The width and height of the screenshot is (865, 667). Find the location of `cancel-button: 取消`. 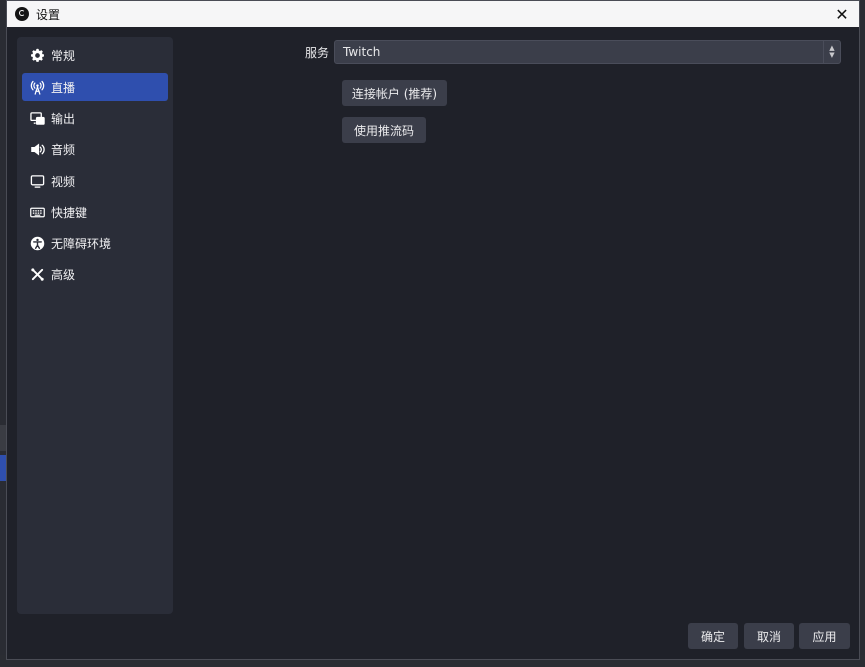

cancel-button: 取消 is located at coordinates (769, 636).